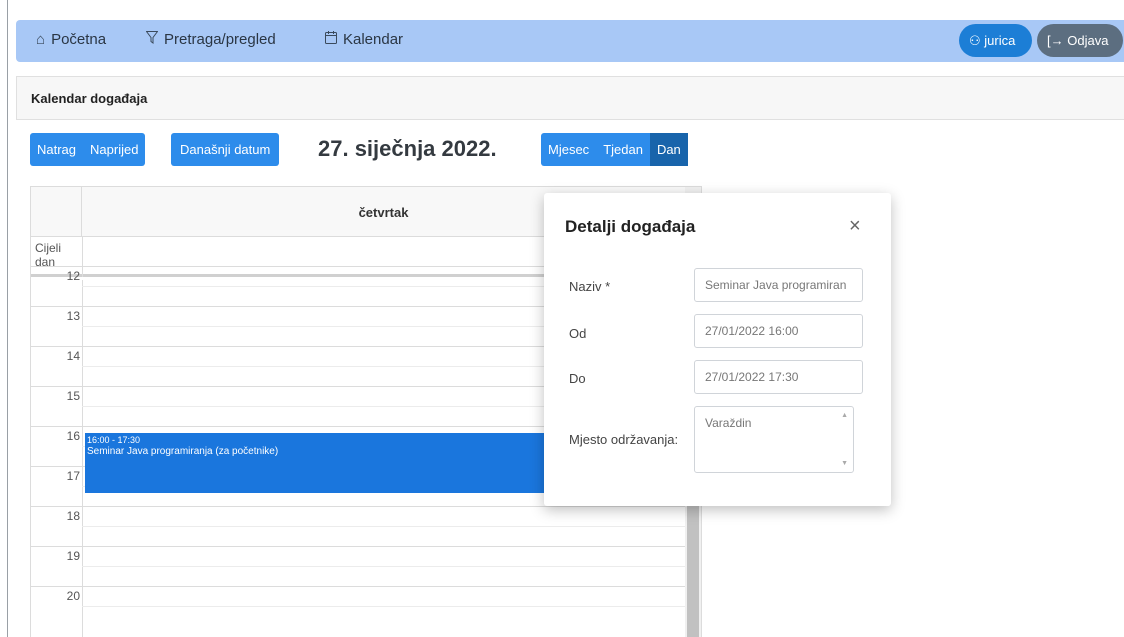  Describe the element at coordinates (48, 255) in the screenshot. I see `all-day-label: Cijeli dan` at that location.